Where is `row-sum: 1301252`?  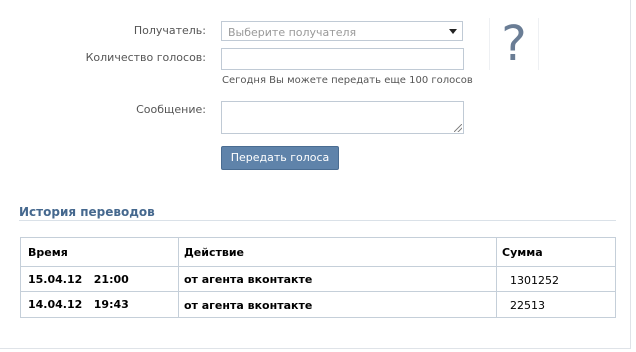 row-sum: 1301252 is located at coordinates (534, 280).